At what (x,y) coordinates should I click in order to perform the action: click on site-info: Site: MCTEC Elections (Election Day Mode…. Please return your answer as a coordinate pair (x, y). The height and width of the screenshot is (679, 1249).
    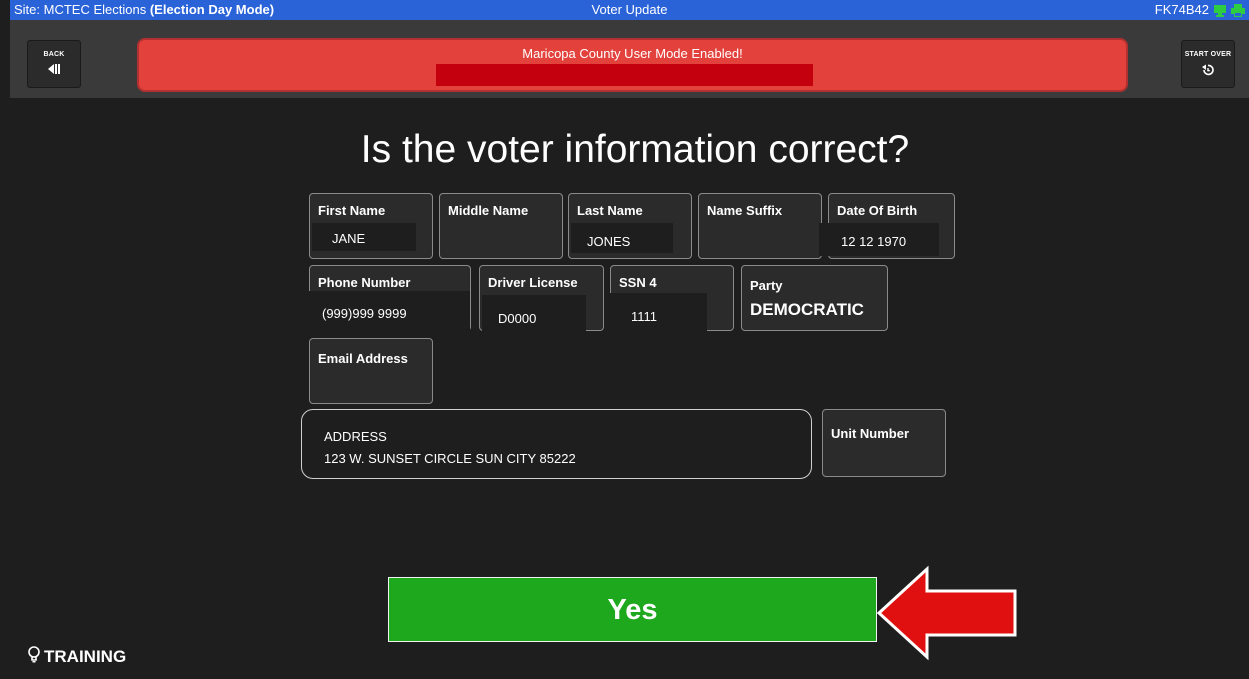
    Looking at the image, I should click on (144, 10).